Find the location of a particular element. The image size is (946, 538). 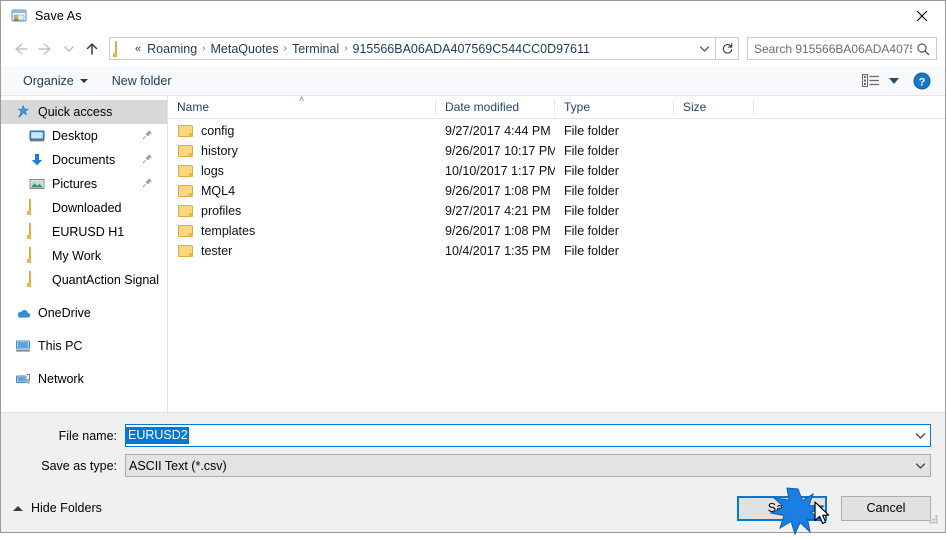

onedrive-icon is located at coordinates (23, 313).